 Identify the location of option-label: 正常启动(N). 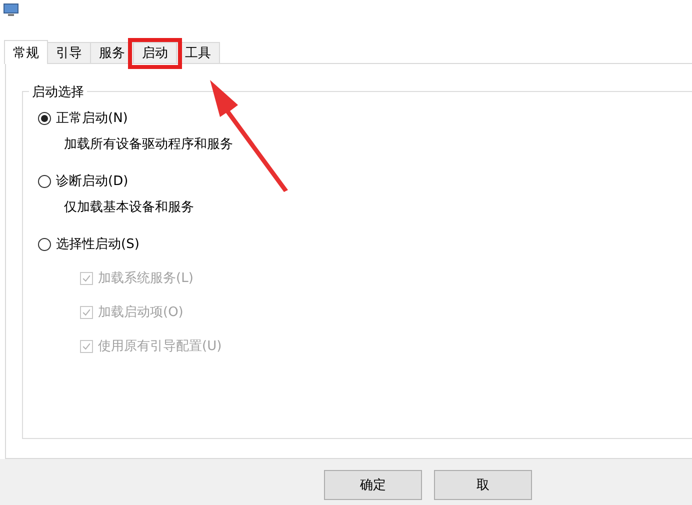
(92, 118).